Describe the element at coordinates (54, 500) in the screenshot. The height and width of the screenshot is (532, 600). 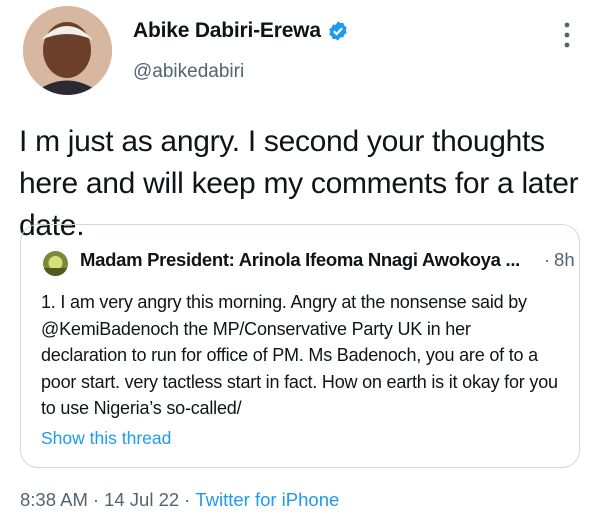
I see `tweet-time: 8:38 AM` at that location.